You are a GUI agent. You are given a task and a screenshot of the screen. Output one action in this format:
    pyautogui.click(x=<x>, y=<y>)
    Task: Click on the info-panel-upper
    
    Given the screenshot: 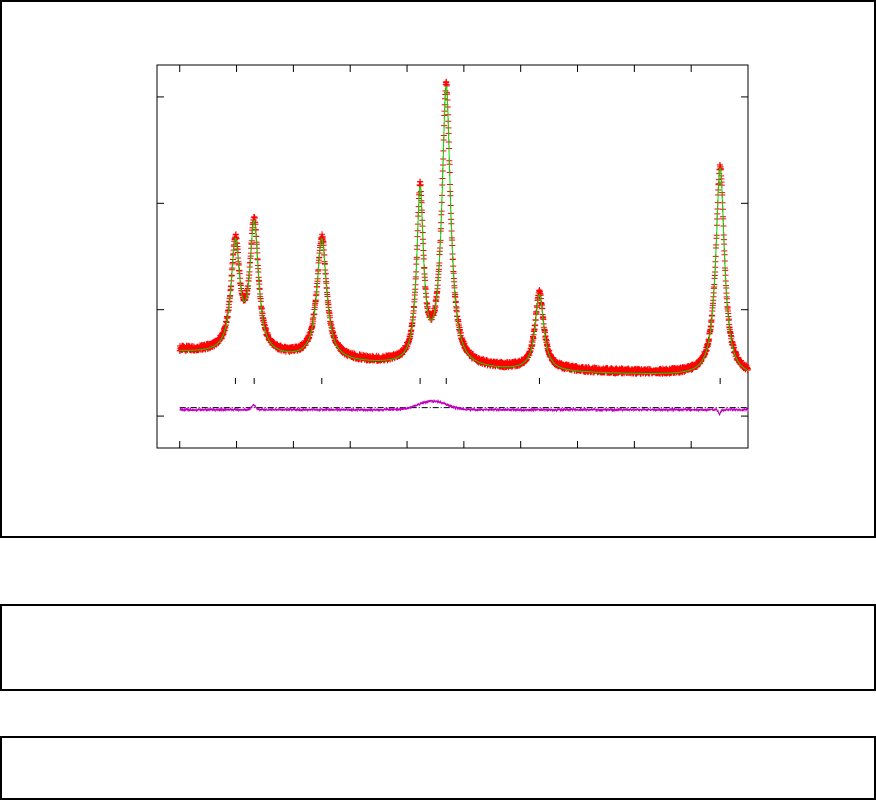 What is the action you would take?
    pyautogui.click(x=438, y=647)
    